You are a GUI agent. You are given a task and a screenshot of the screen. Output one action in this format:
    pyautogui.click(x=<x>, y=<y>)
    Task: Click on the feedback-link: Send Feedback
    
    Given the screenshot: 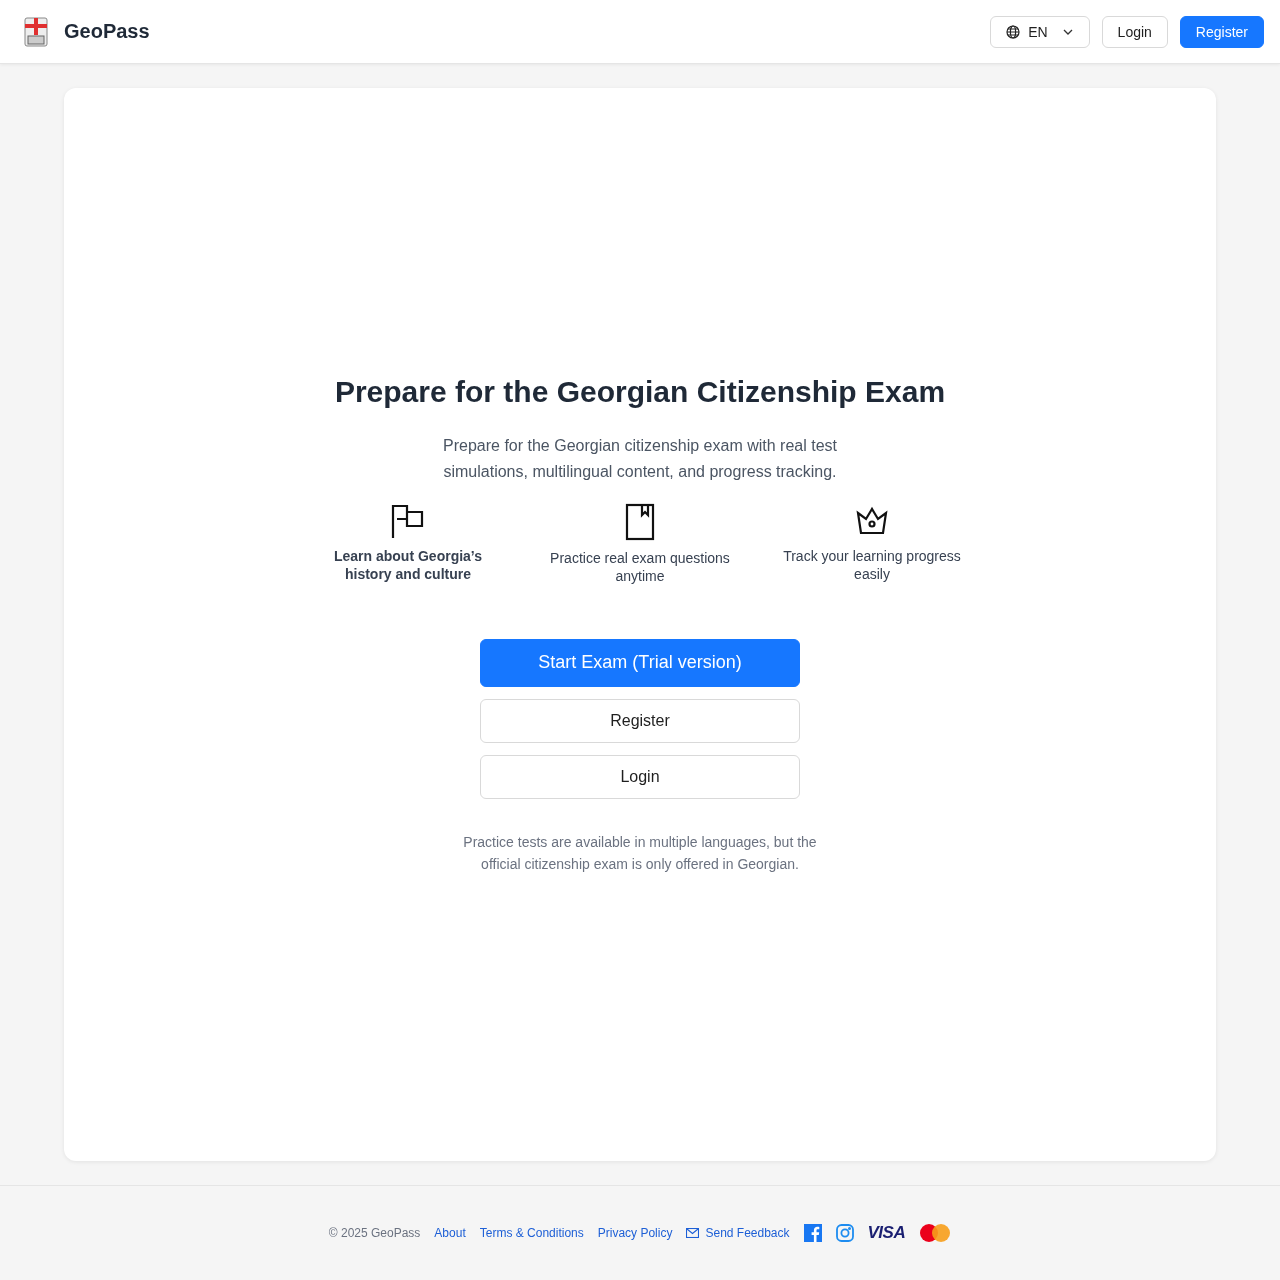 What is the action you would take?
    pyautogui.click(x=738, y=1233)
    